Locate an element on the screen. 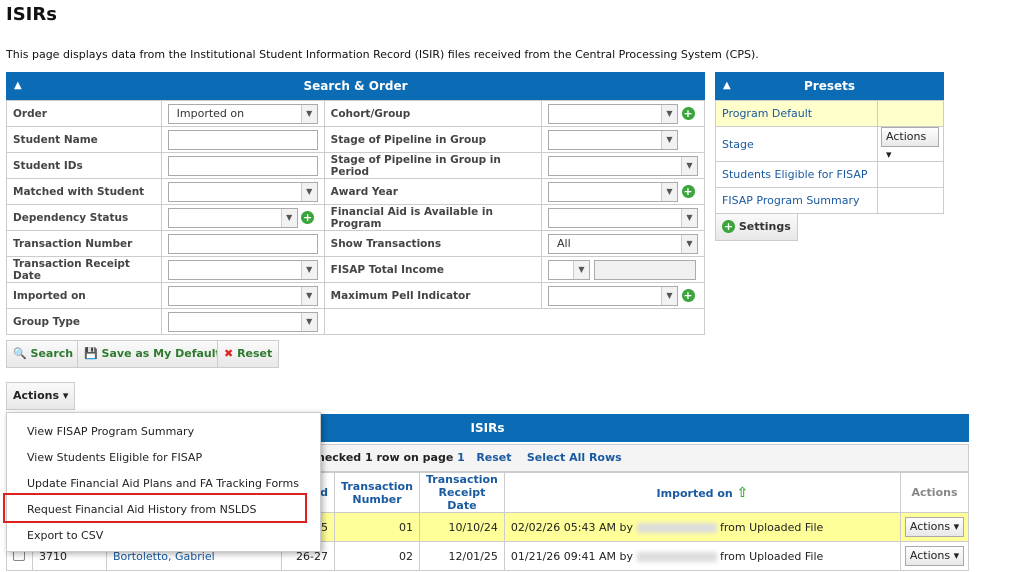 The height and width of the screenshot is (572, 1026). cohort-select: ▼ is located at coordinates (613, 113).